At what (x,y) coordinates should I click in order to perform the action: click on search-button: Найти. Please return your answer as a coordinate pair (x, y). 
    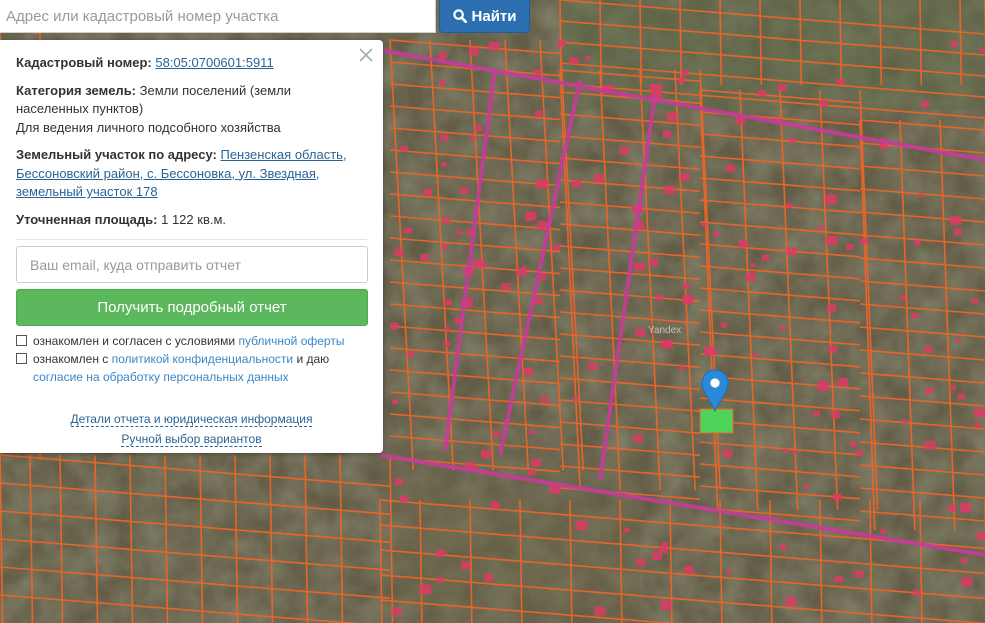
    Looking at the image, I should click on (484, 16).